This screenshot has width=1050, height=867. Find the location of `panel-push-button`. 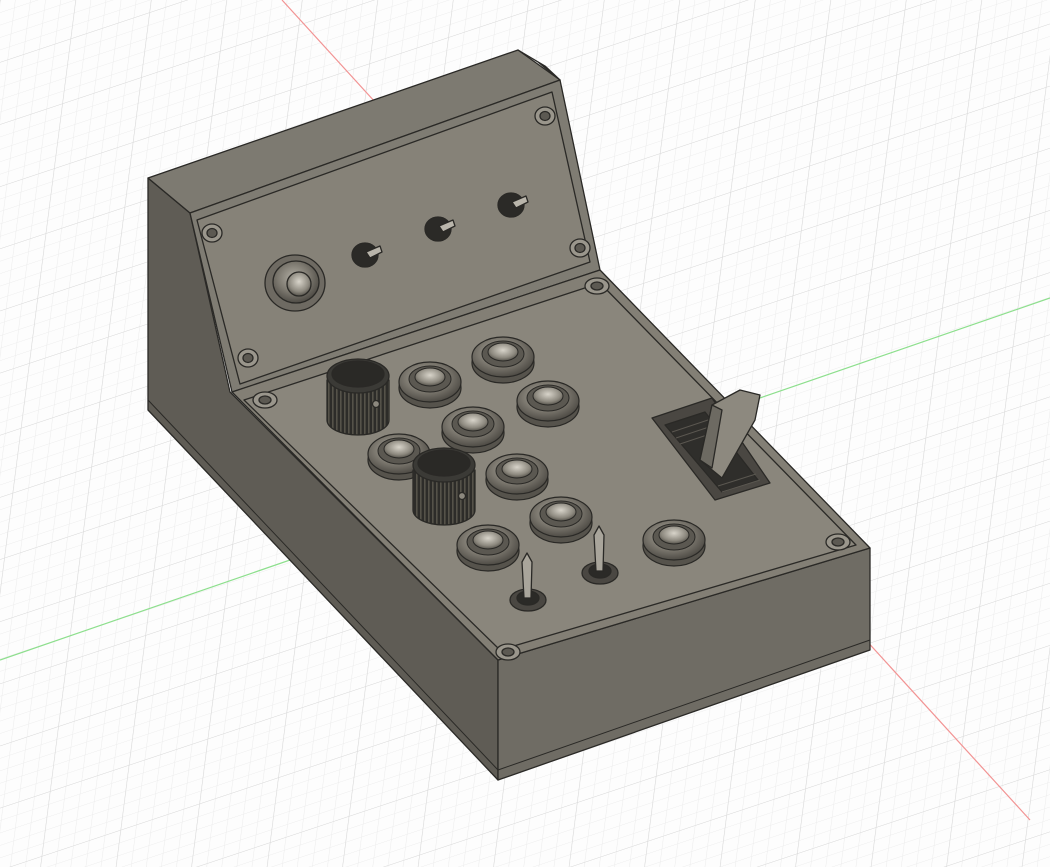

panel-push-button is located at coordinates (295, 283).